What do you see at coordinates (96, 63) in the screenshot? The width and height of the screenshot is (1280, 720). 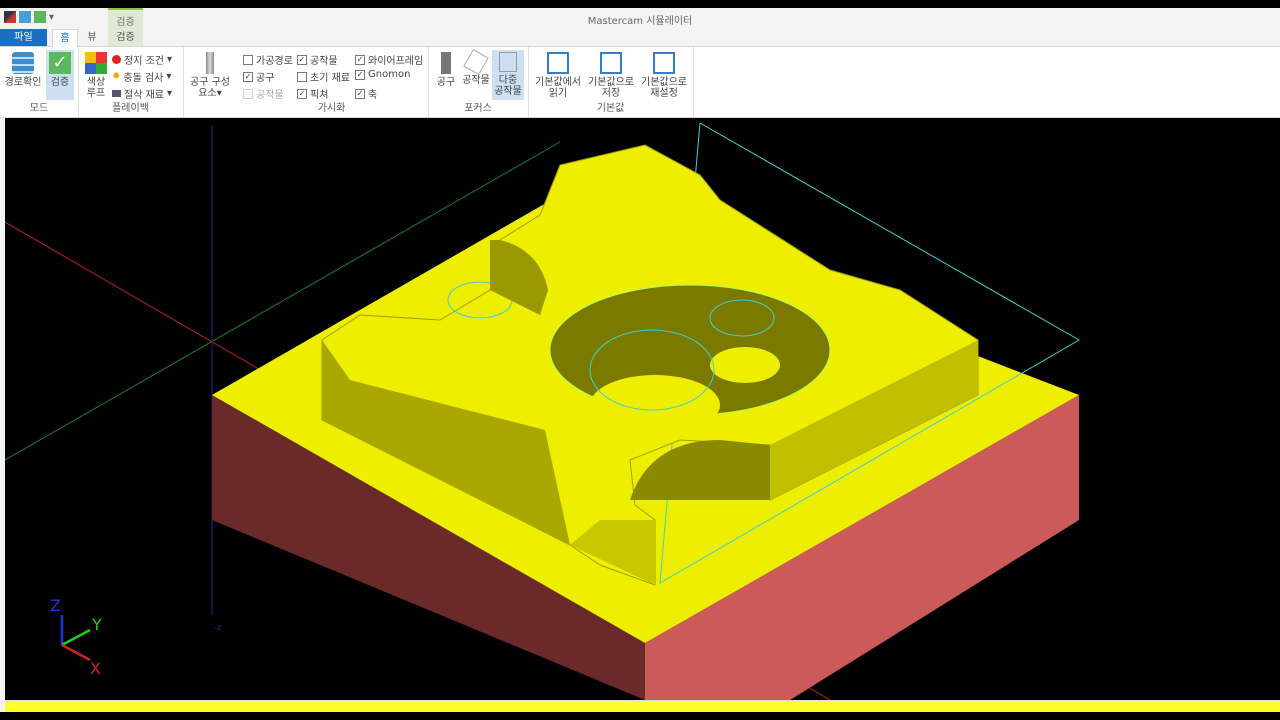 I see `color-grid-icon` at bounding box center [96, 63].